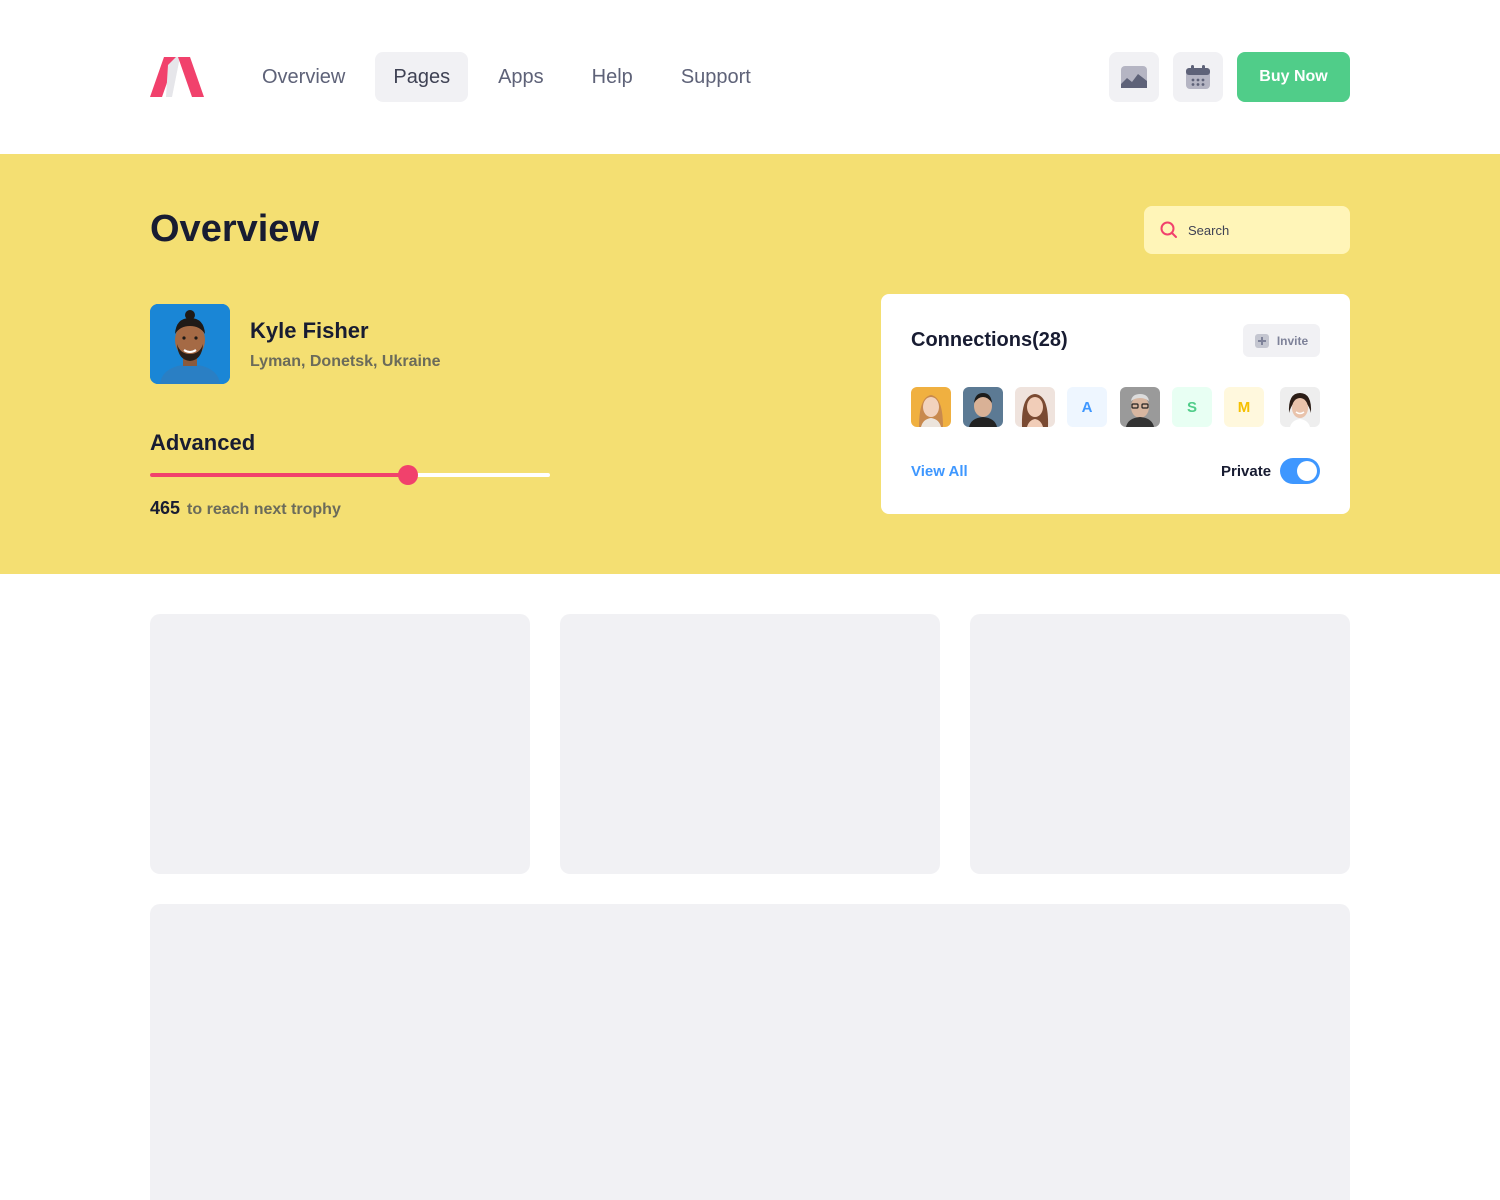  I want to click on page-title: Overview, so click(234, 229).